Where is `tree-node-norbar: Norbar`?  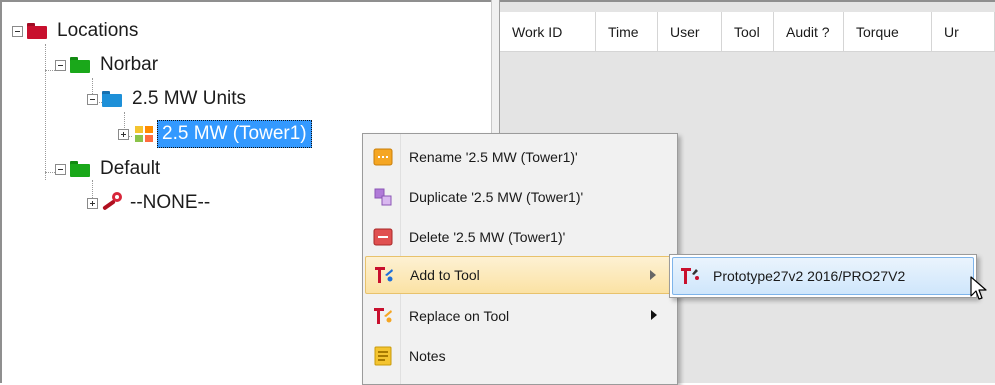
tree-node-norbar: Norbar is located at coordinates (108, 65).